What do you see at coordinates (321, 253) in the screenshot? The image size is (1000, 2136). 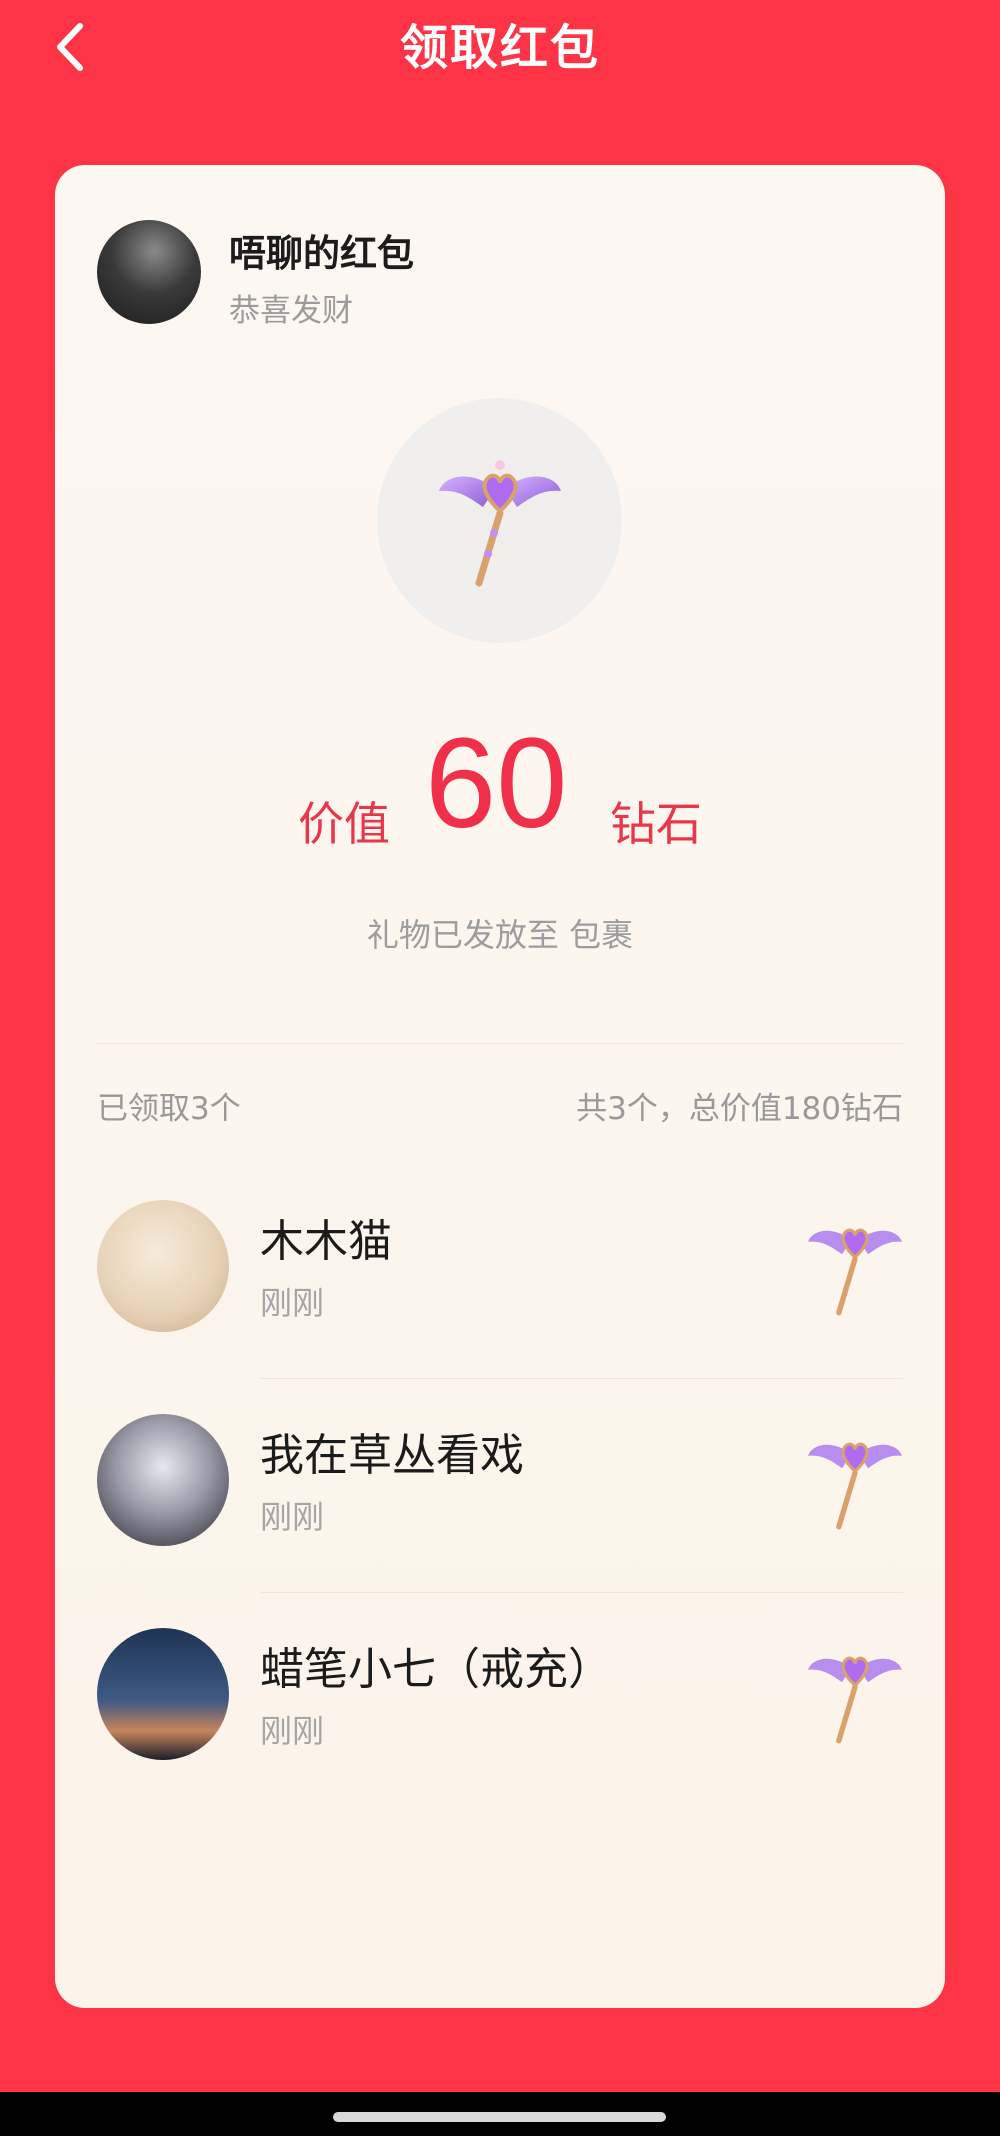 I see `sender-name: 唔聊的红包` at bounding box center [321, 253].